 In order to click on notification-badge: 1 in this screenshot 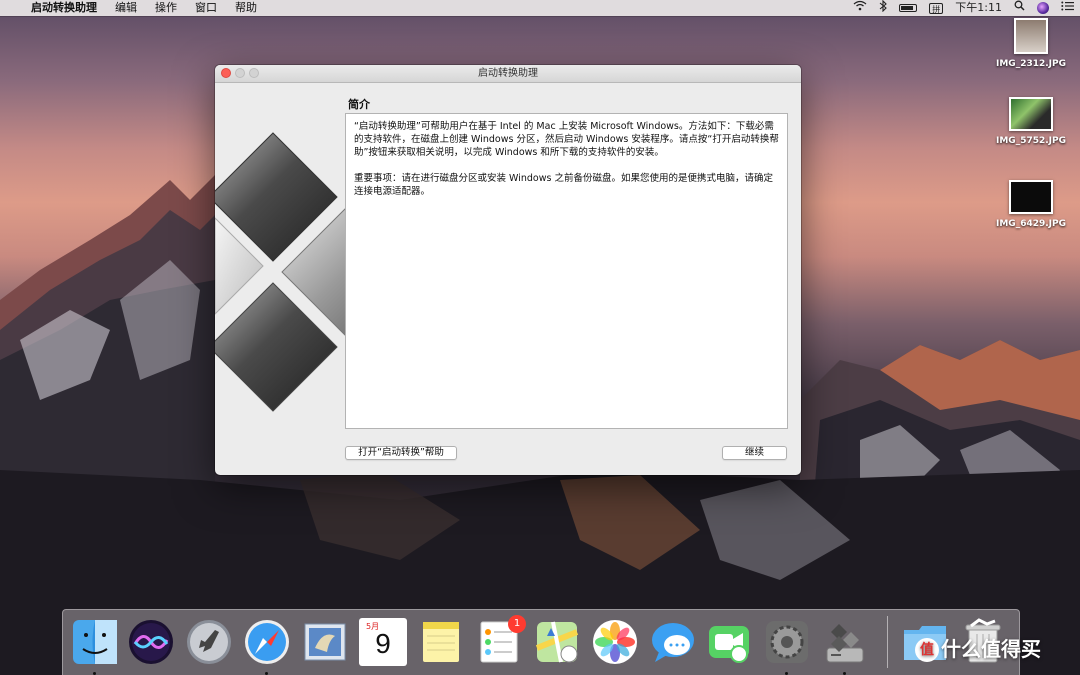, I will do `click(517, 624)`.